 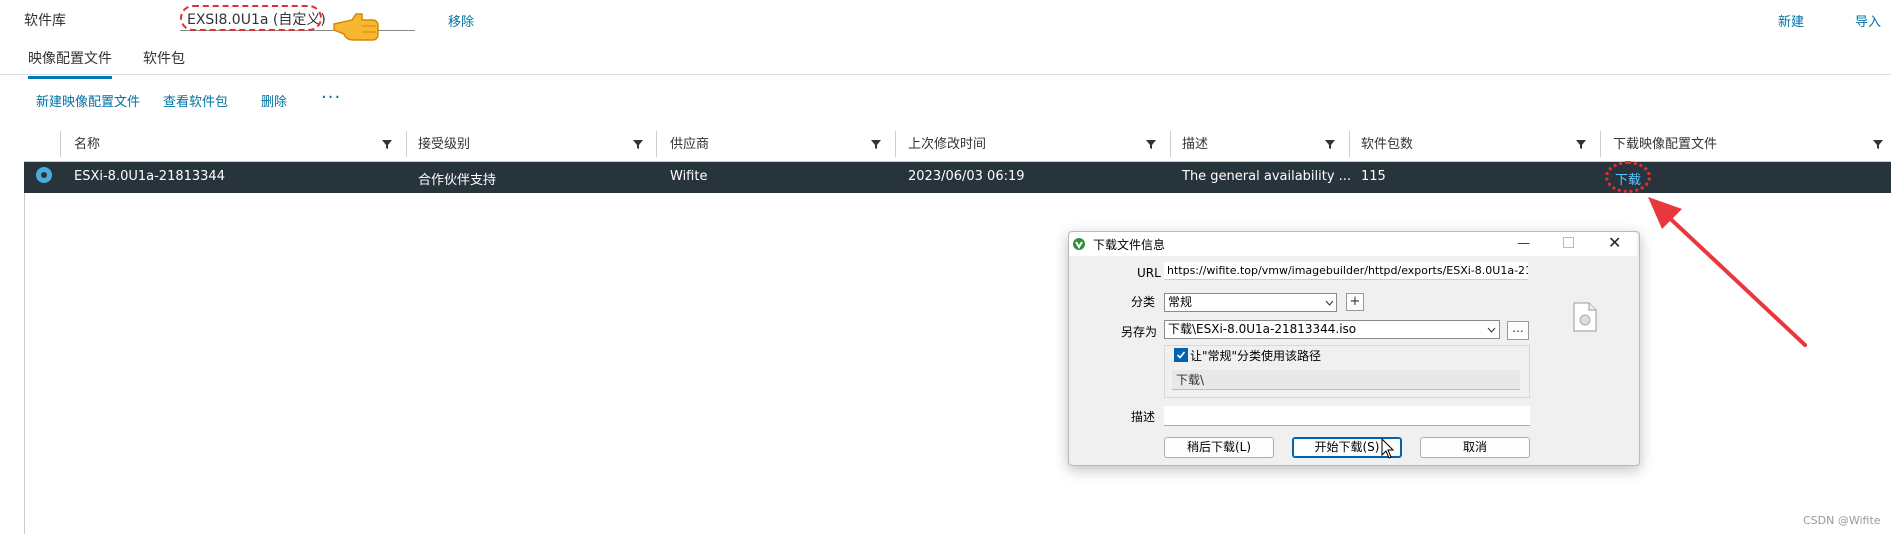 What do you see at coordinates (1791, 20) in the screenshot?
I see `new-depot-link: 新建` at bounding box center [1791, 20].